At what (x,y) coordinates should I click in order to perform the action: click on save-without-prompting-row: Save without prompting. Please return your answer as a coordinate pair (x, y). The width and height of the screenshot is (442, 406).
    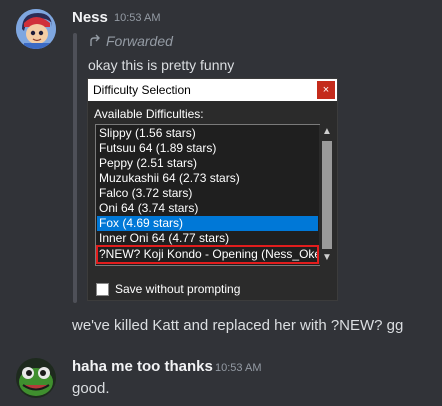
    Looking at the image, I should click on (168, 289).